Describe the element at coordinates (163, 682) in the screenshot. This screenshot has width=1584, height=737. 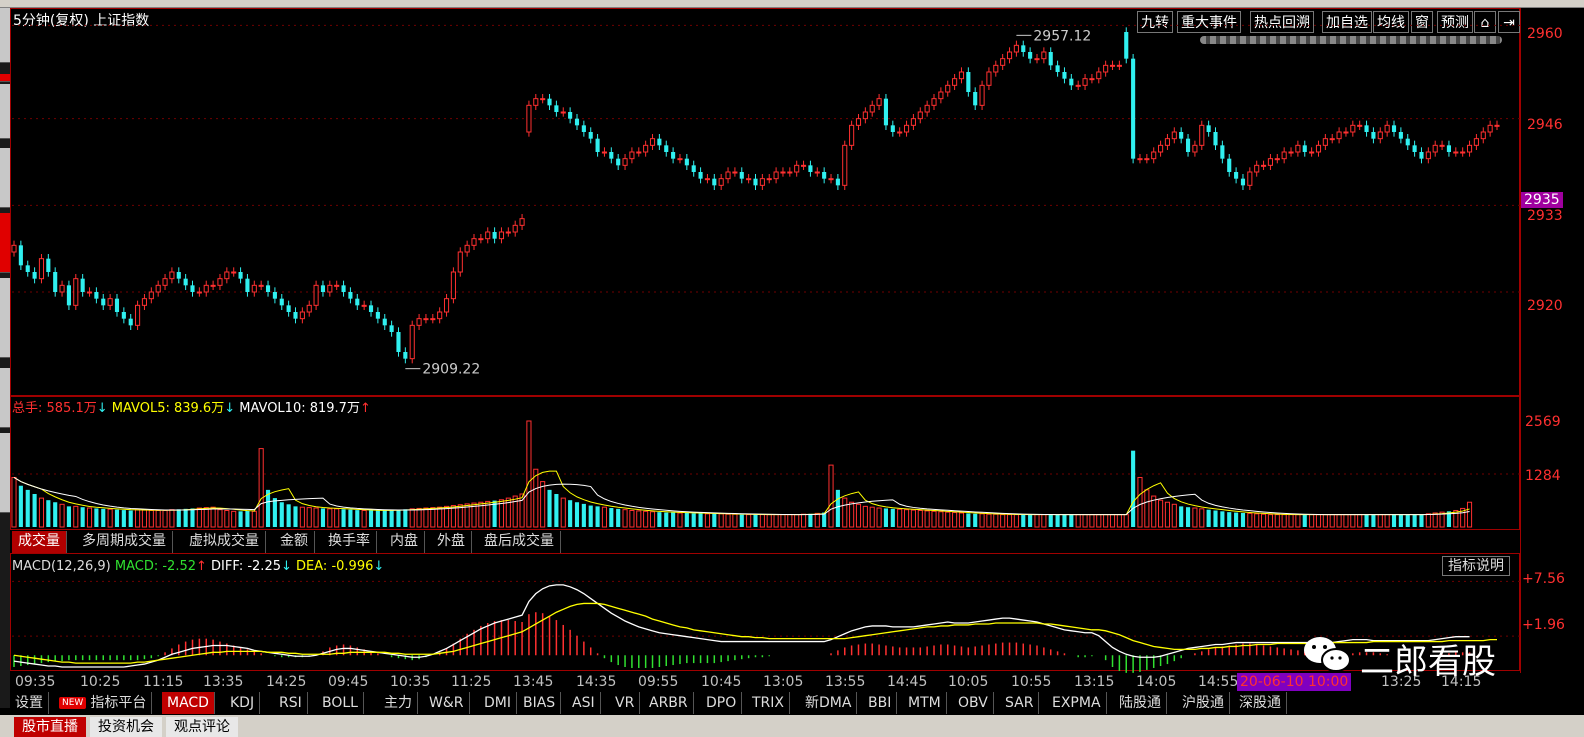
I see `time-axis-label: 11:15` at that location.